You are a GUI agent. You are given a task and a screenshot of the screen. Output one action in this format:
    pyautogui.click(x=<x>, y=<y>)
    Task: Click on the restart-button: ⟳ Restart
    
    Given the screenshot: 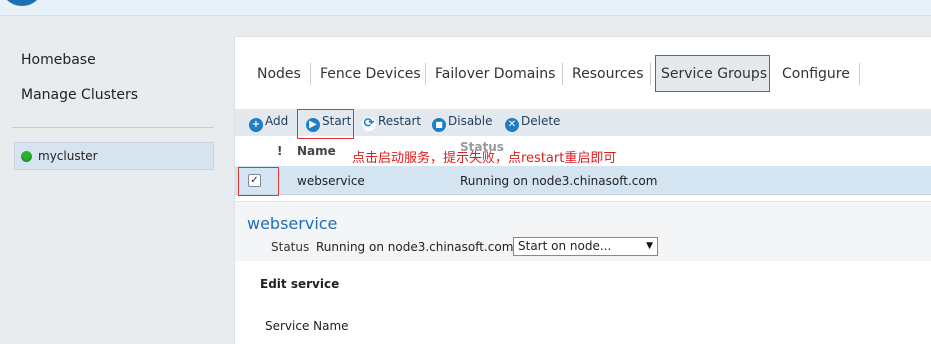 What is the action you would take?
    pyautogui.click(x=391, y=122)
    